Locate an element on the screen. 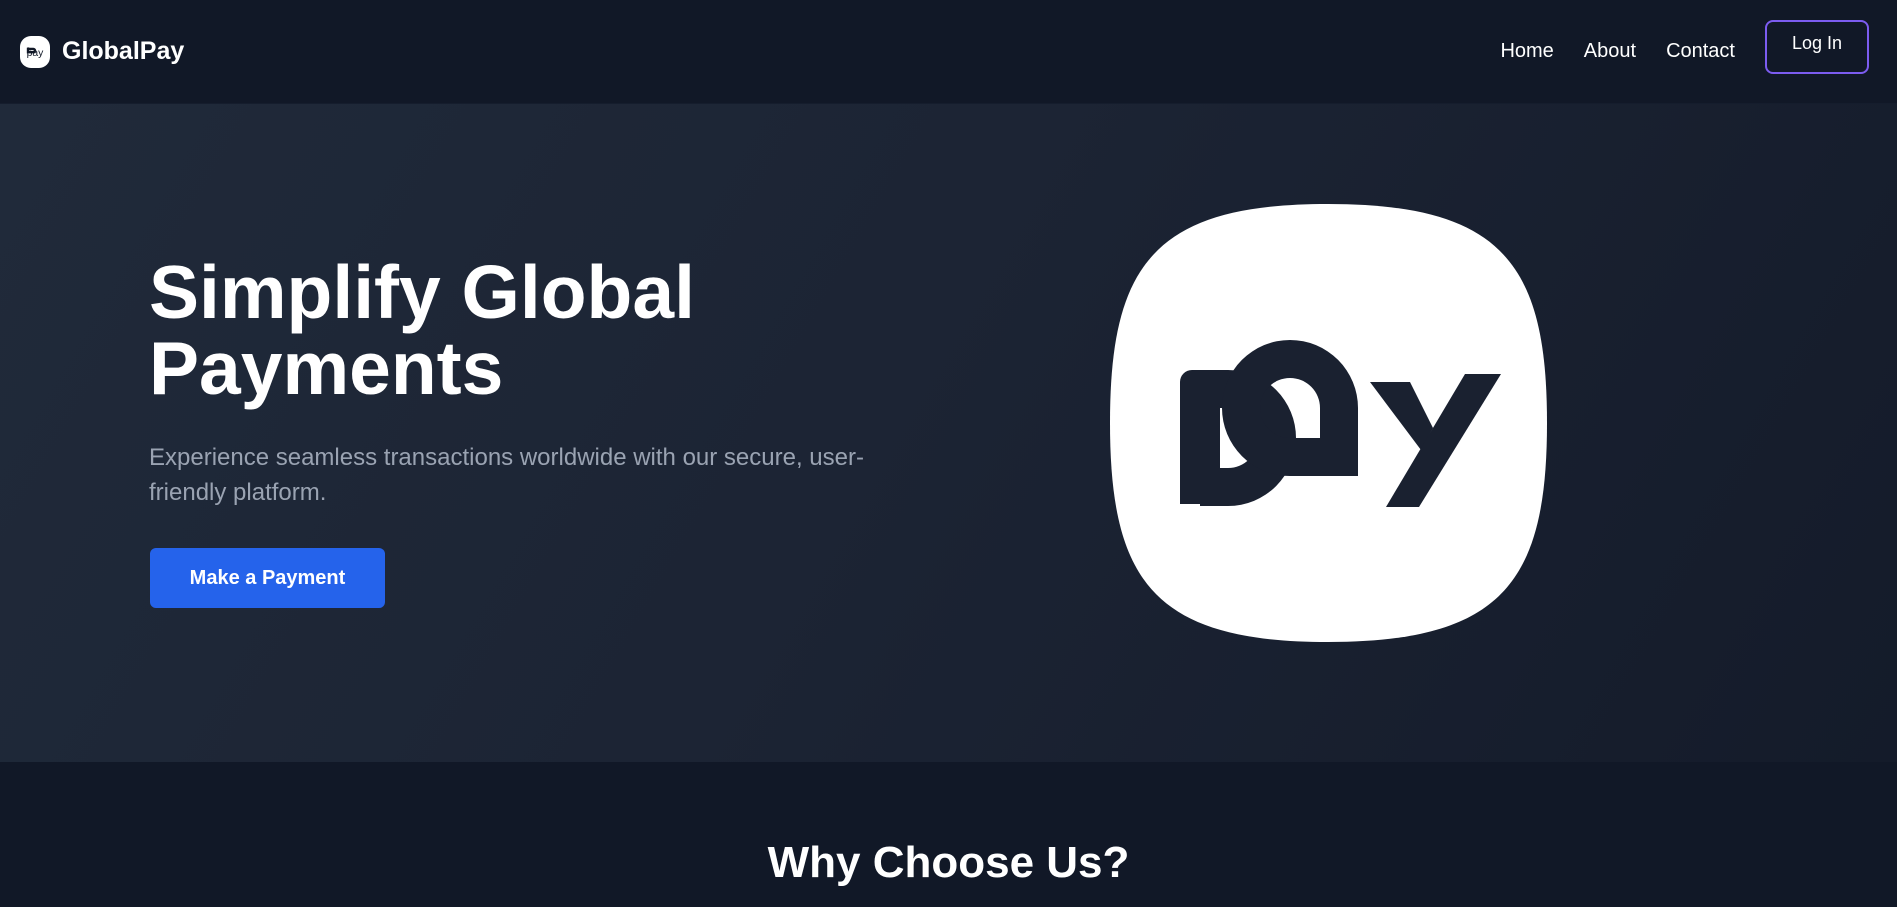 The width and height of the screenshot is (1897, 907). svg-text: pay is located at coordinates (36, 52).